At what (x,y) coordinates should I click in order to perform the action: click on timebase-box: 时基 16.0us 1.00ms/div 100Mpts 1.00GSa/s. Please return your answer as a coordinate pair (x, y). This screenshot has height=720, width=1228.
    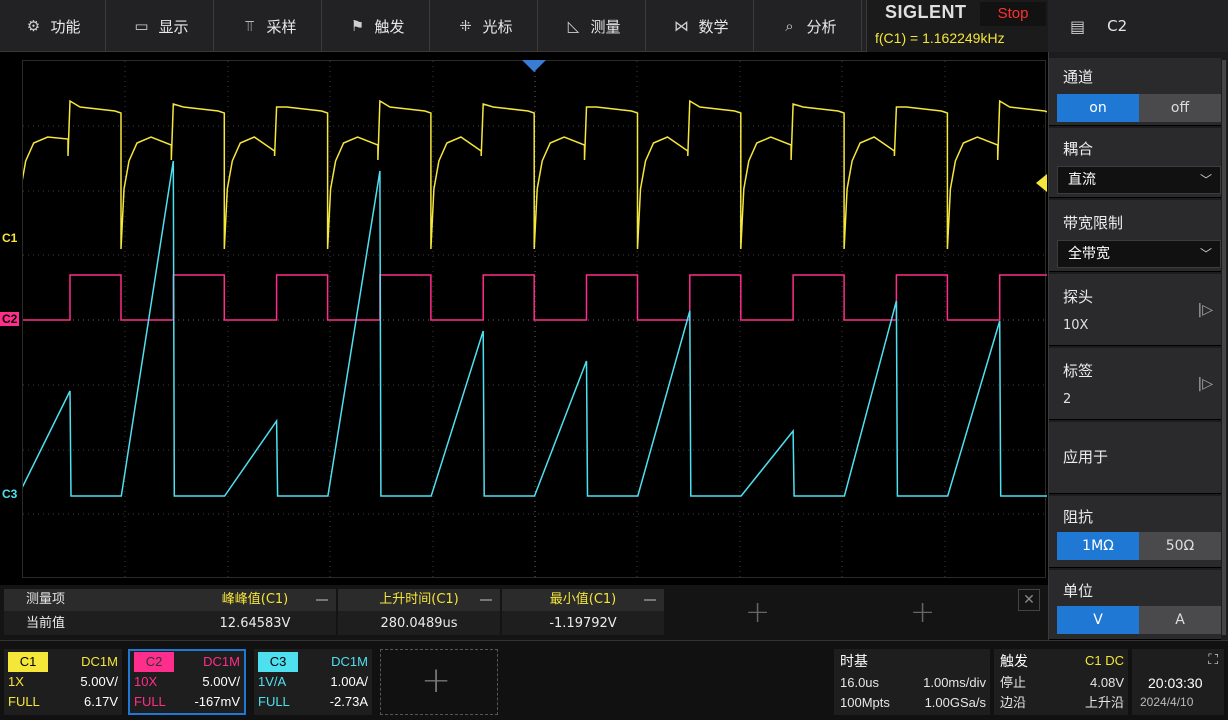
    Looking at the image, I should click on (912, 682).